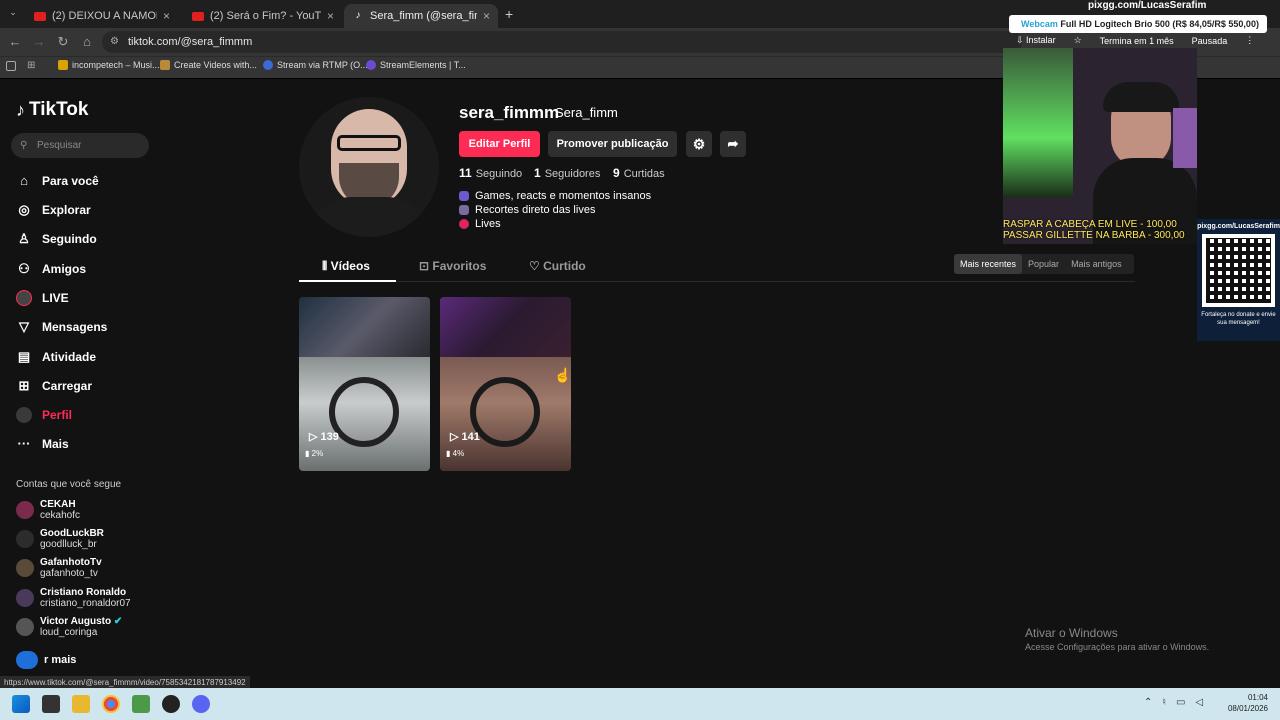  I want to click on app-icon, so click(141, 704).